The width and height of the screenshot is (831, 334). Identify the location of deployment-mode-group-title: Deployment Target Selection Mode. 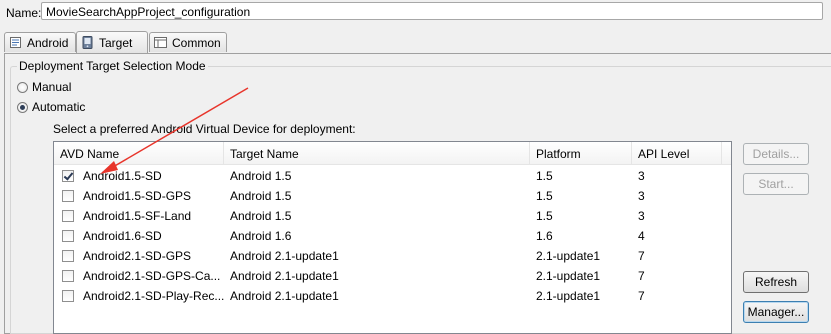
(112, 66).